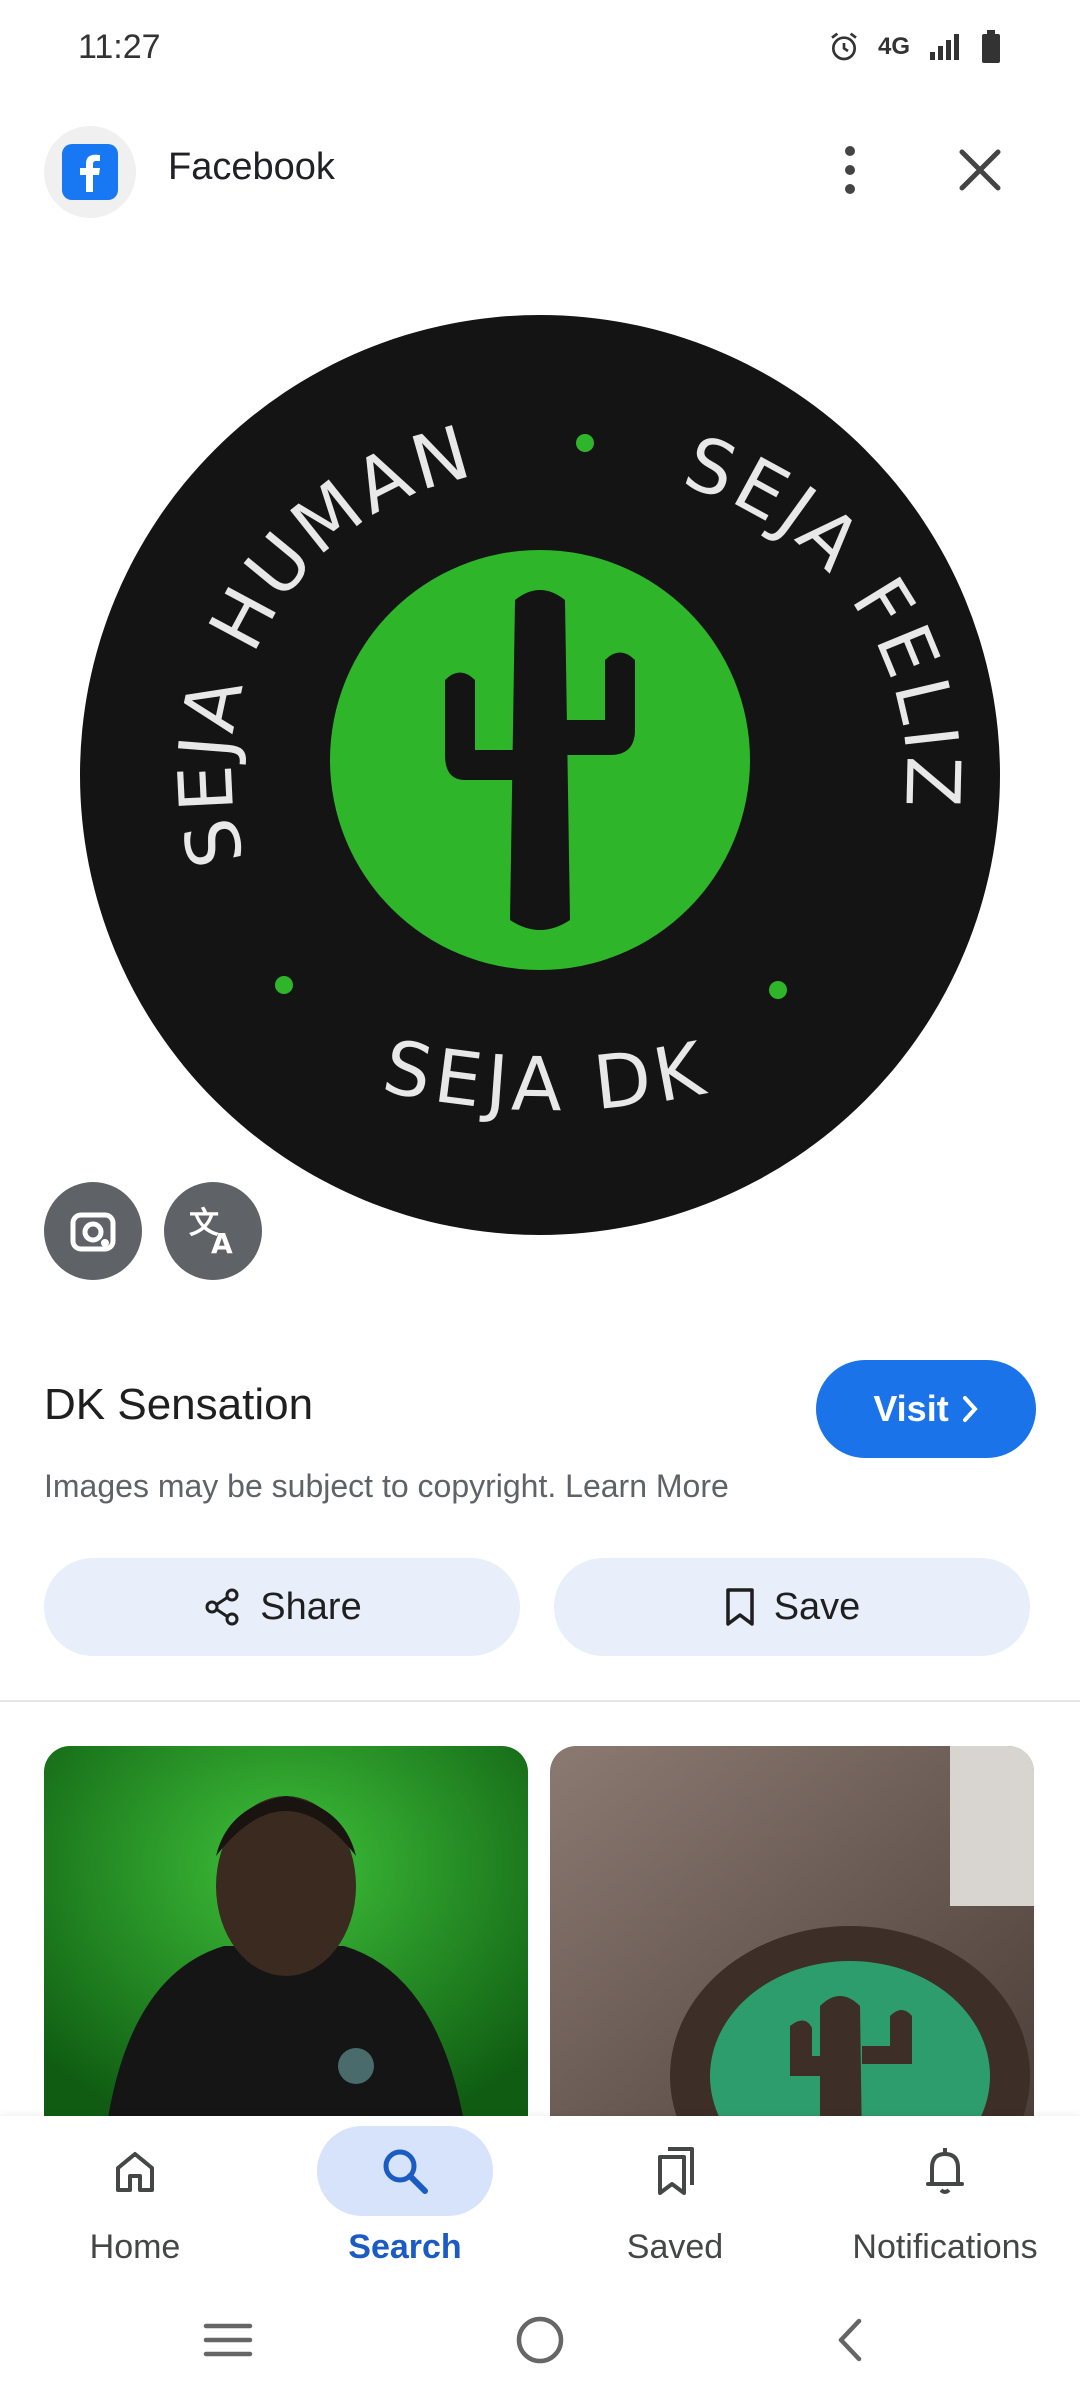 This screenshot has height=2388, width=1080. Describe the element at coordinates (119, 47) in the screenshot. I see `status-time: 11:27` at that location.